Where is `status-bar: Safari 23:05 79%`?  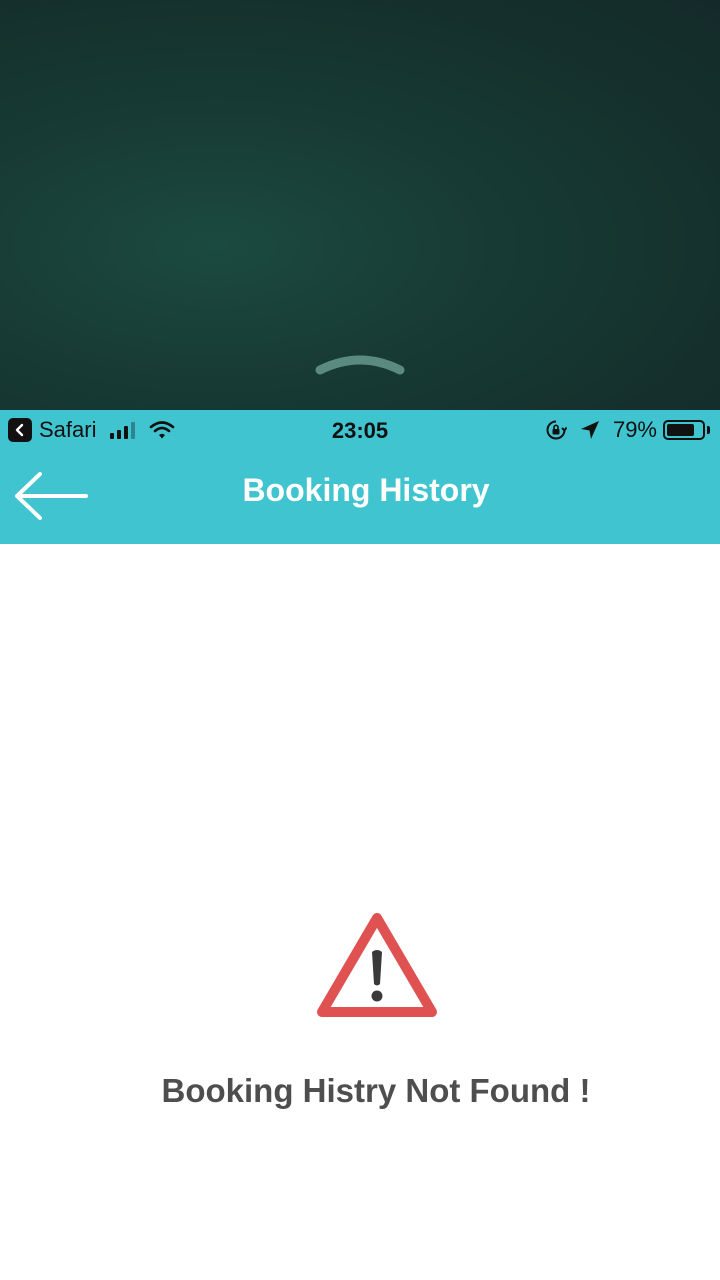
status-bar: Safari 23:05 79% is located at coordinates (360, 430).